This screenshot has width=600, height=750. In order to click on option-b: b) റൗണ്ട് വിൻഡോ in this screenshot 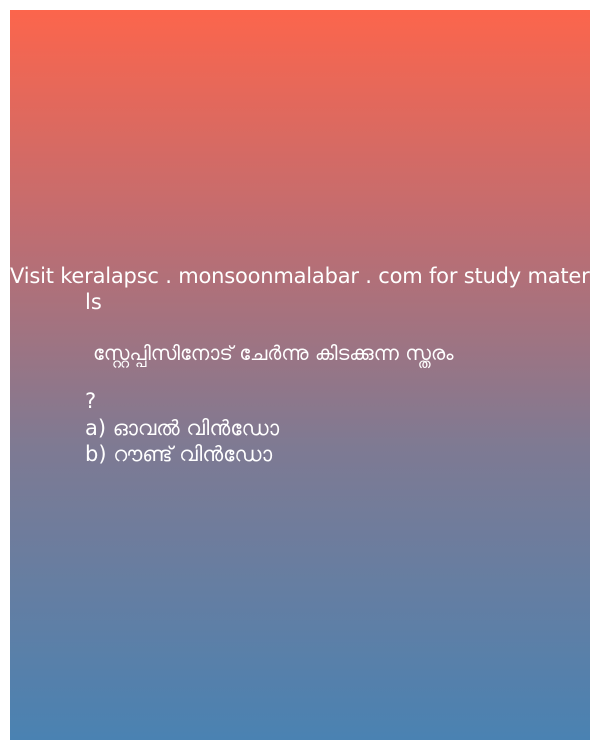, I will do `click(178, 454)`.